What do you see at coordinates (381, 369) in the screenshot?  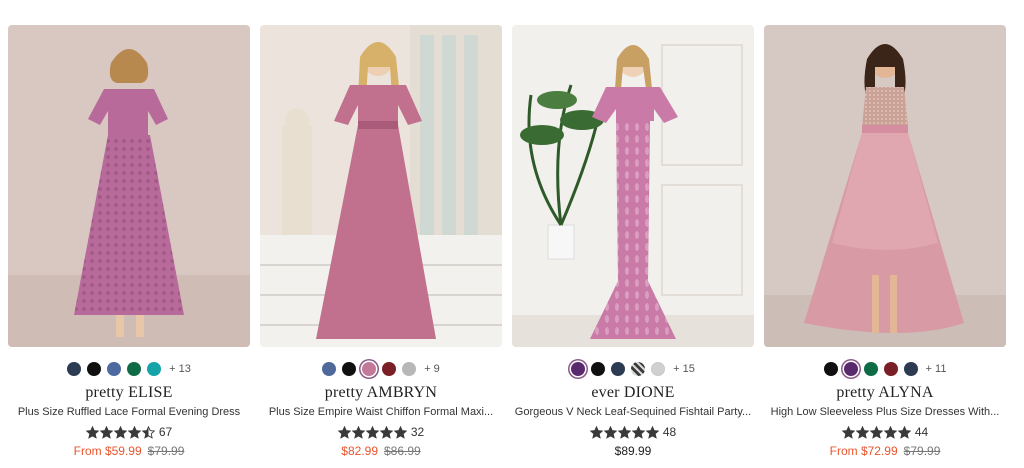 I see `color-swatches: + 9` at bounding box center [381, 369].